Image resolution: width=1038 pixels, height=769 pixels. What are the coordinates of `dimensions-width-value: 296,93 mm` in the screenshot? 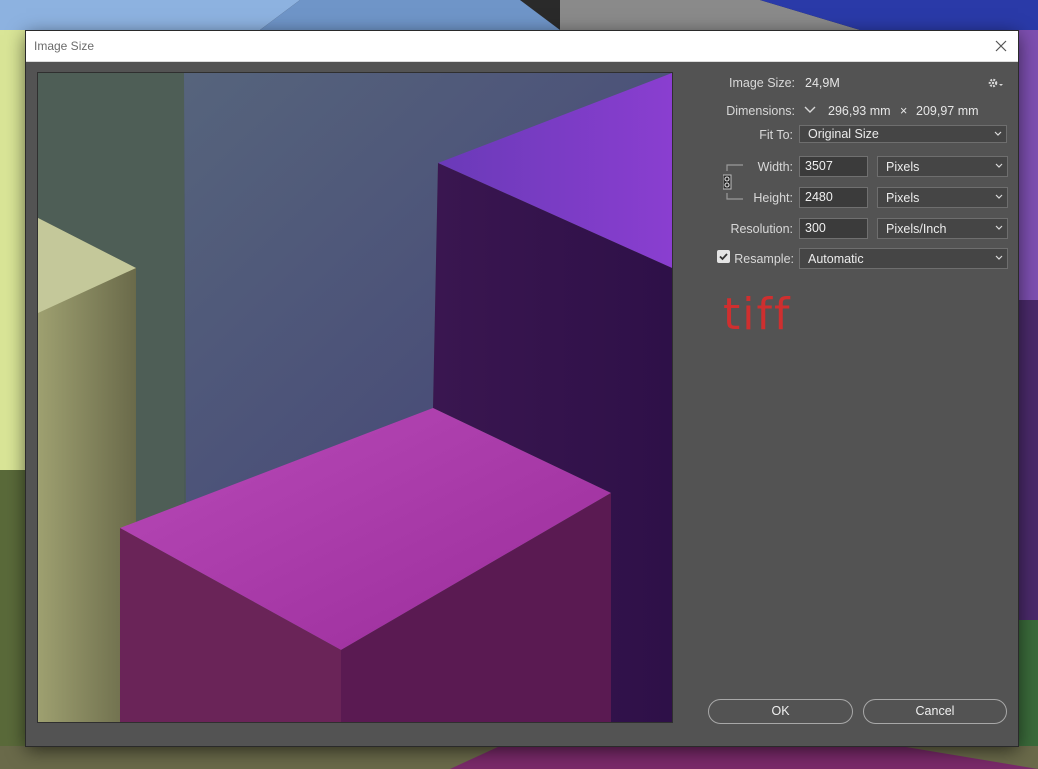 It's located at (859, 111).